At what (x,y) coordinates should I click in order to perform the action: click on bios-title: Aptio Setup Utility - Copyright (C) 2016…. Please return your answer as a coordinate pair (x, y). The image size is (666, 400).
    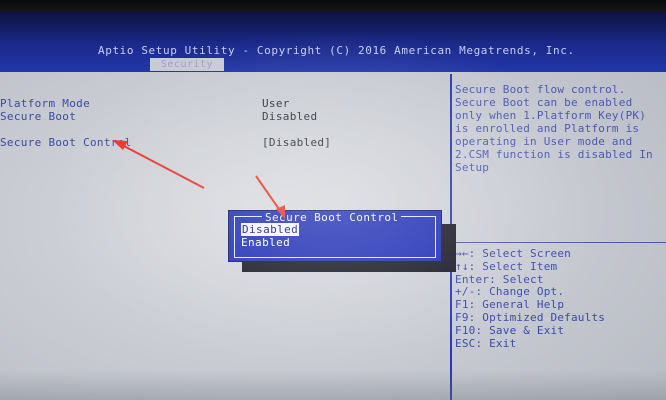
    Looking at the image, I should click on (336, 50).